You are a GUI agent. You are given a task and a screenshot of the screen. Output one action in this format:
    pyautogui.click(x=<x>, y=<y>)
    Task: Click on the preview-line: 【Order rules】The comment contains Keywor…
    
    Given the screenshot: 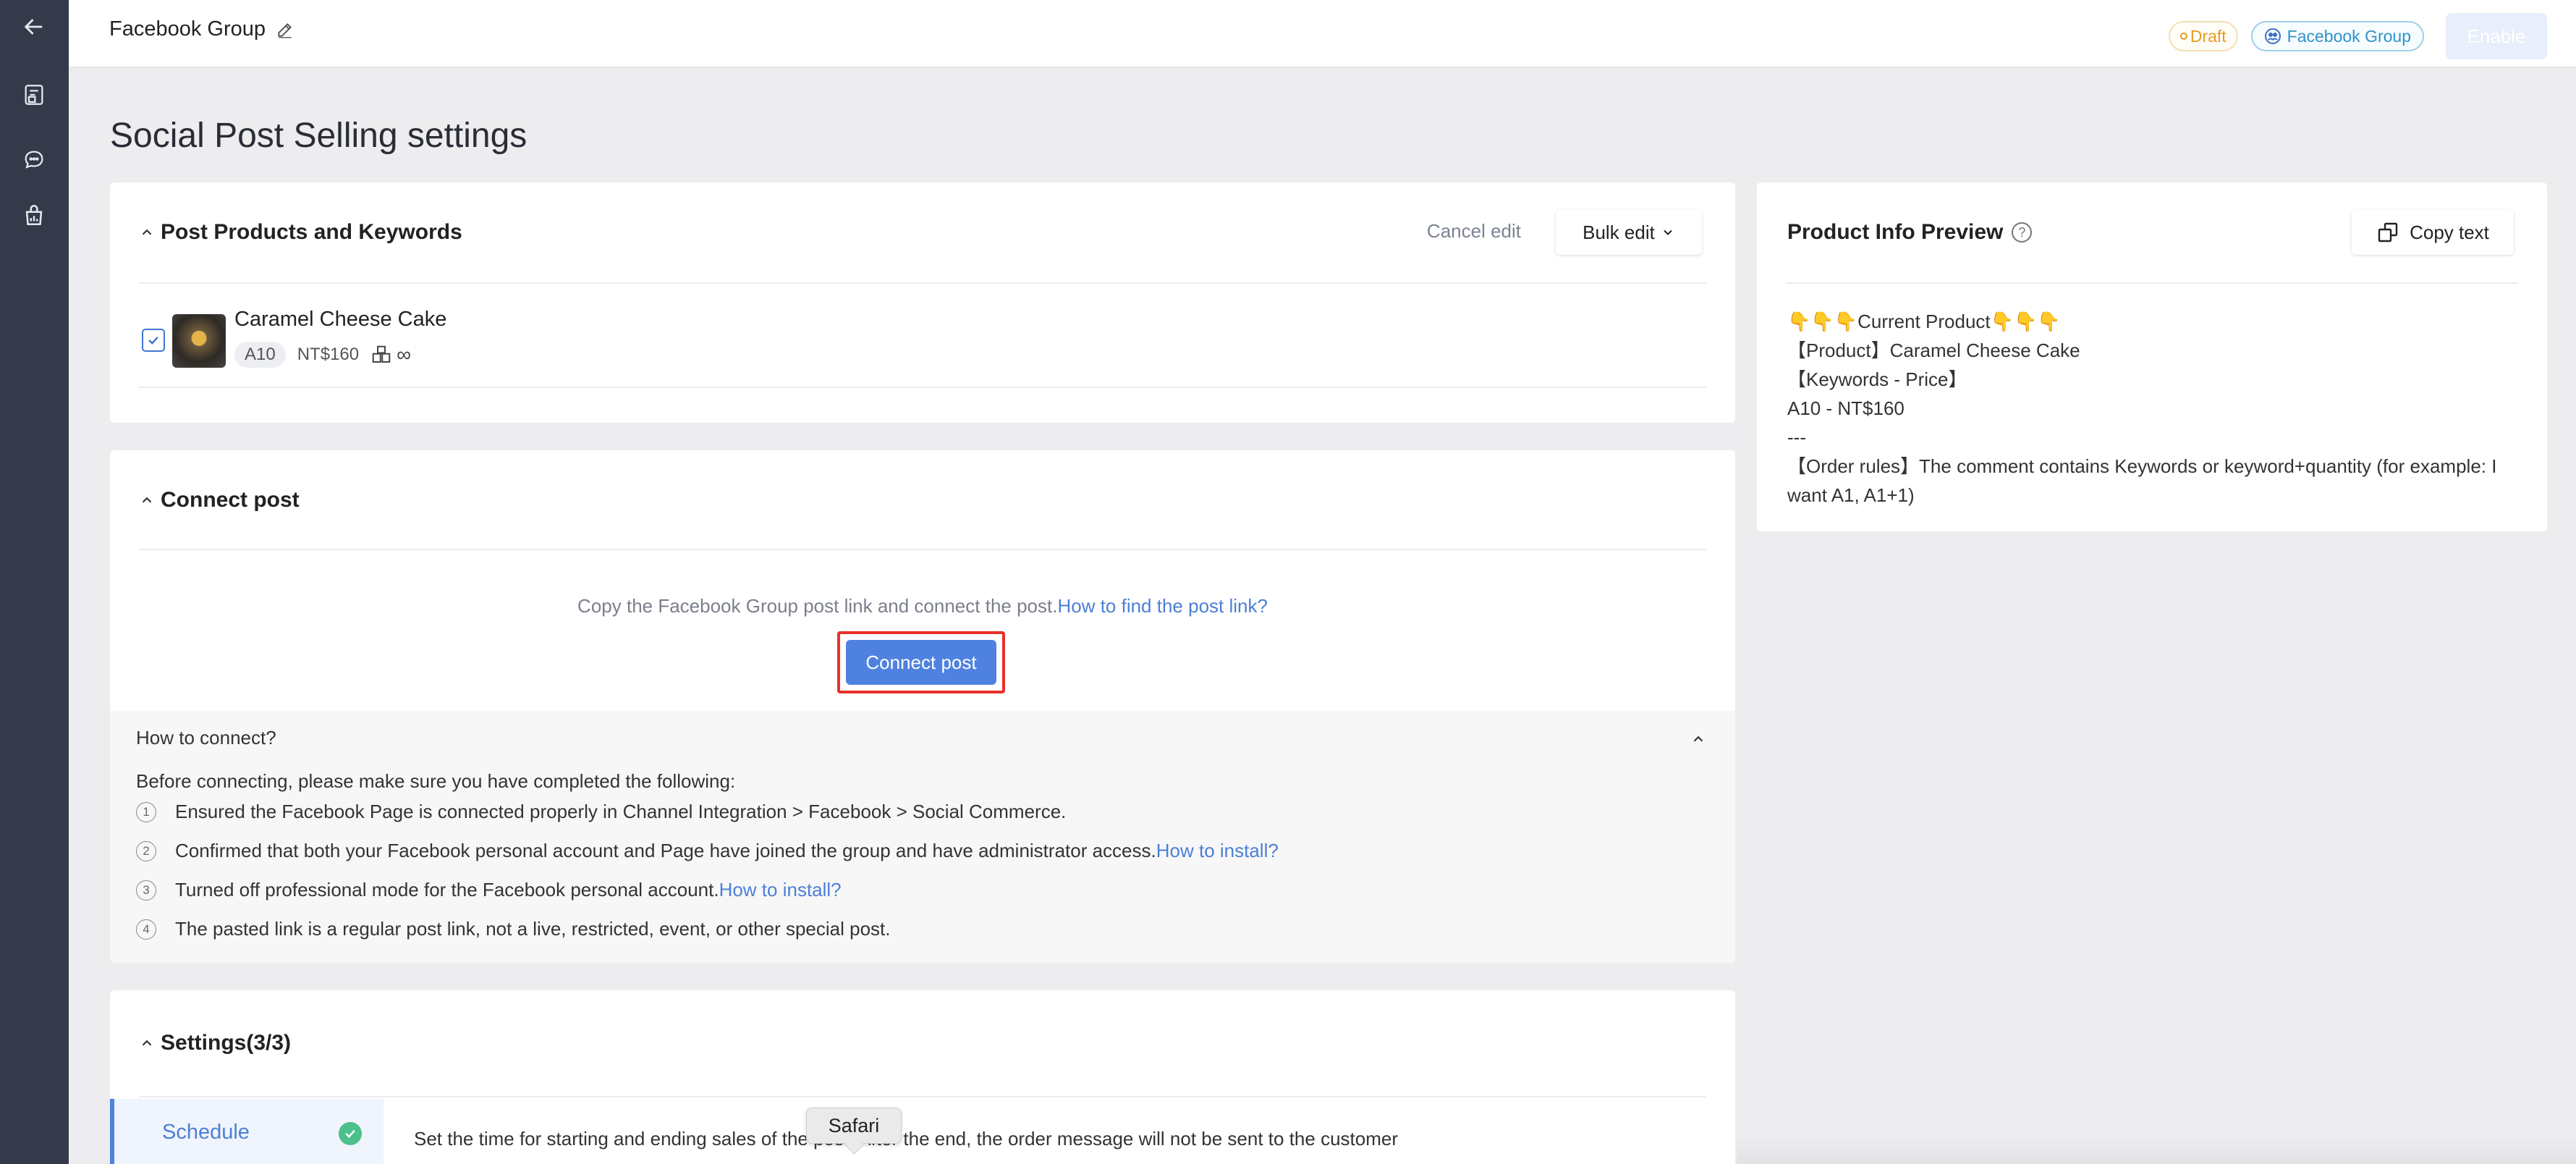 What is the action you would take?
    pyautogui.click(x=2142, y=480)
    